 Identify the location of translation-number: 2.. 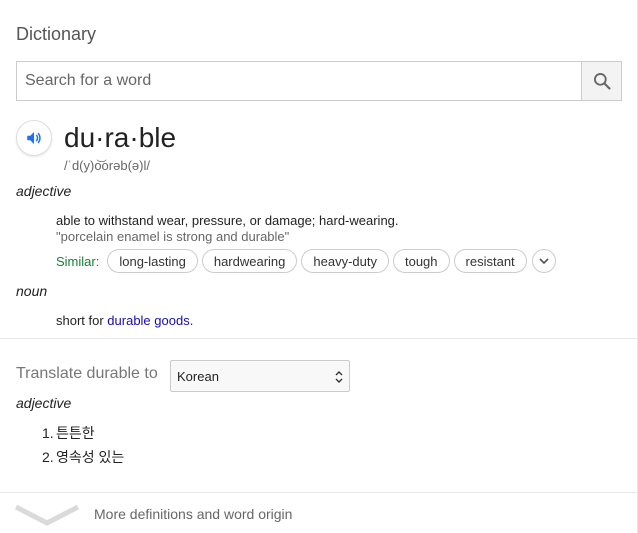
(48, 457).